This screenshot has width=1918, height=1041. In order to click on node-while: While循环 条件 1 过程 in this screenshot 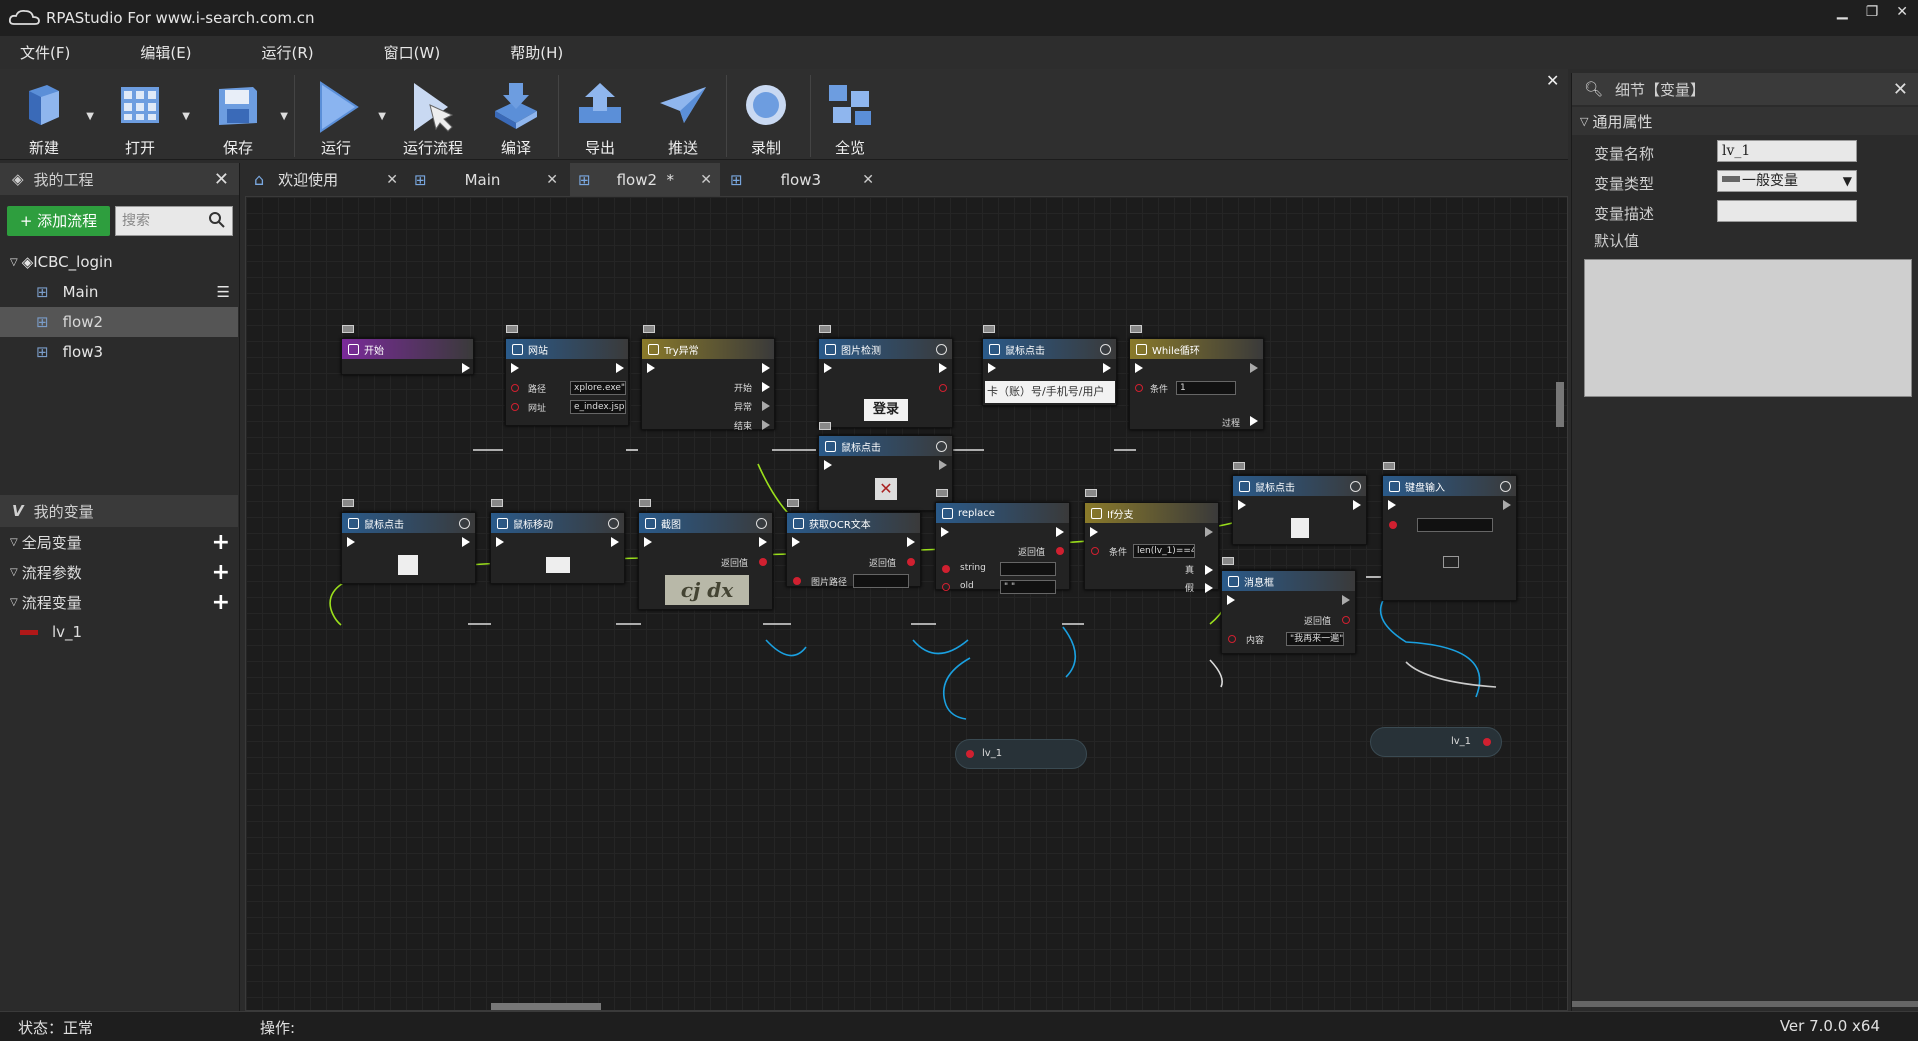, I will do `click(1196, 384)`.